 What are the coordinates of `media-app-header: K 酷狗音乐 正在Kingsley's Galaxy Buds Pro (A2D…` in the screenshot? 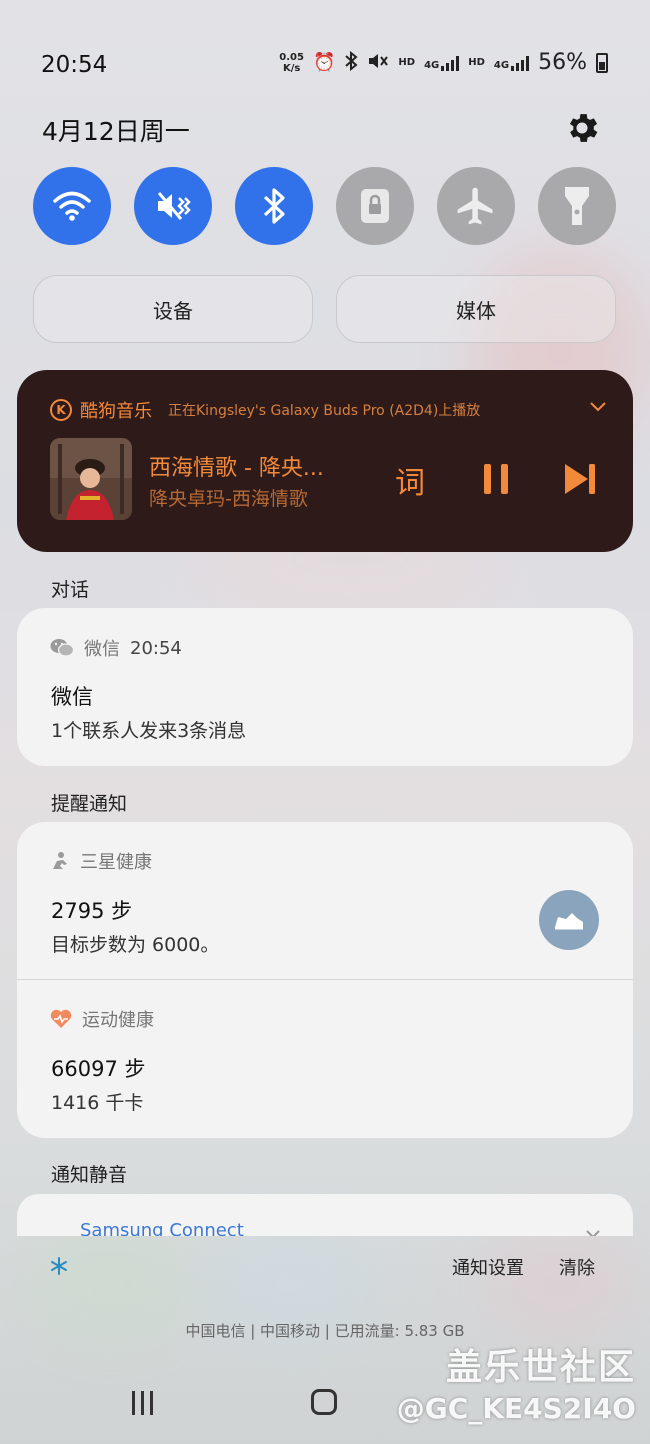 It's located at (265, 410).